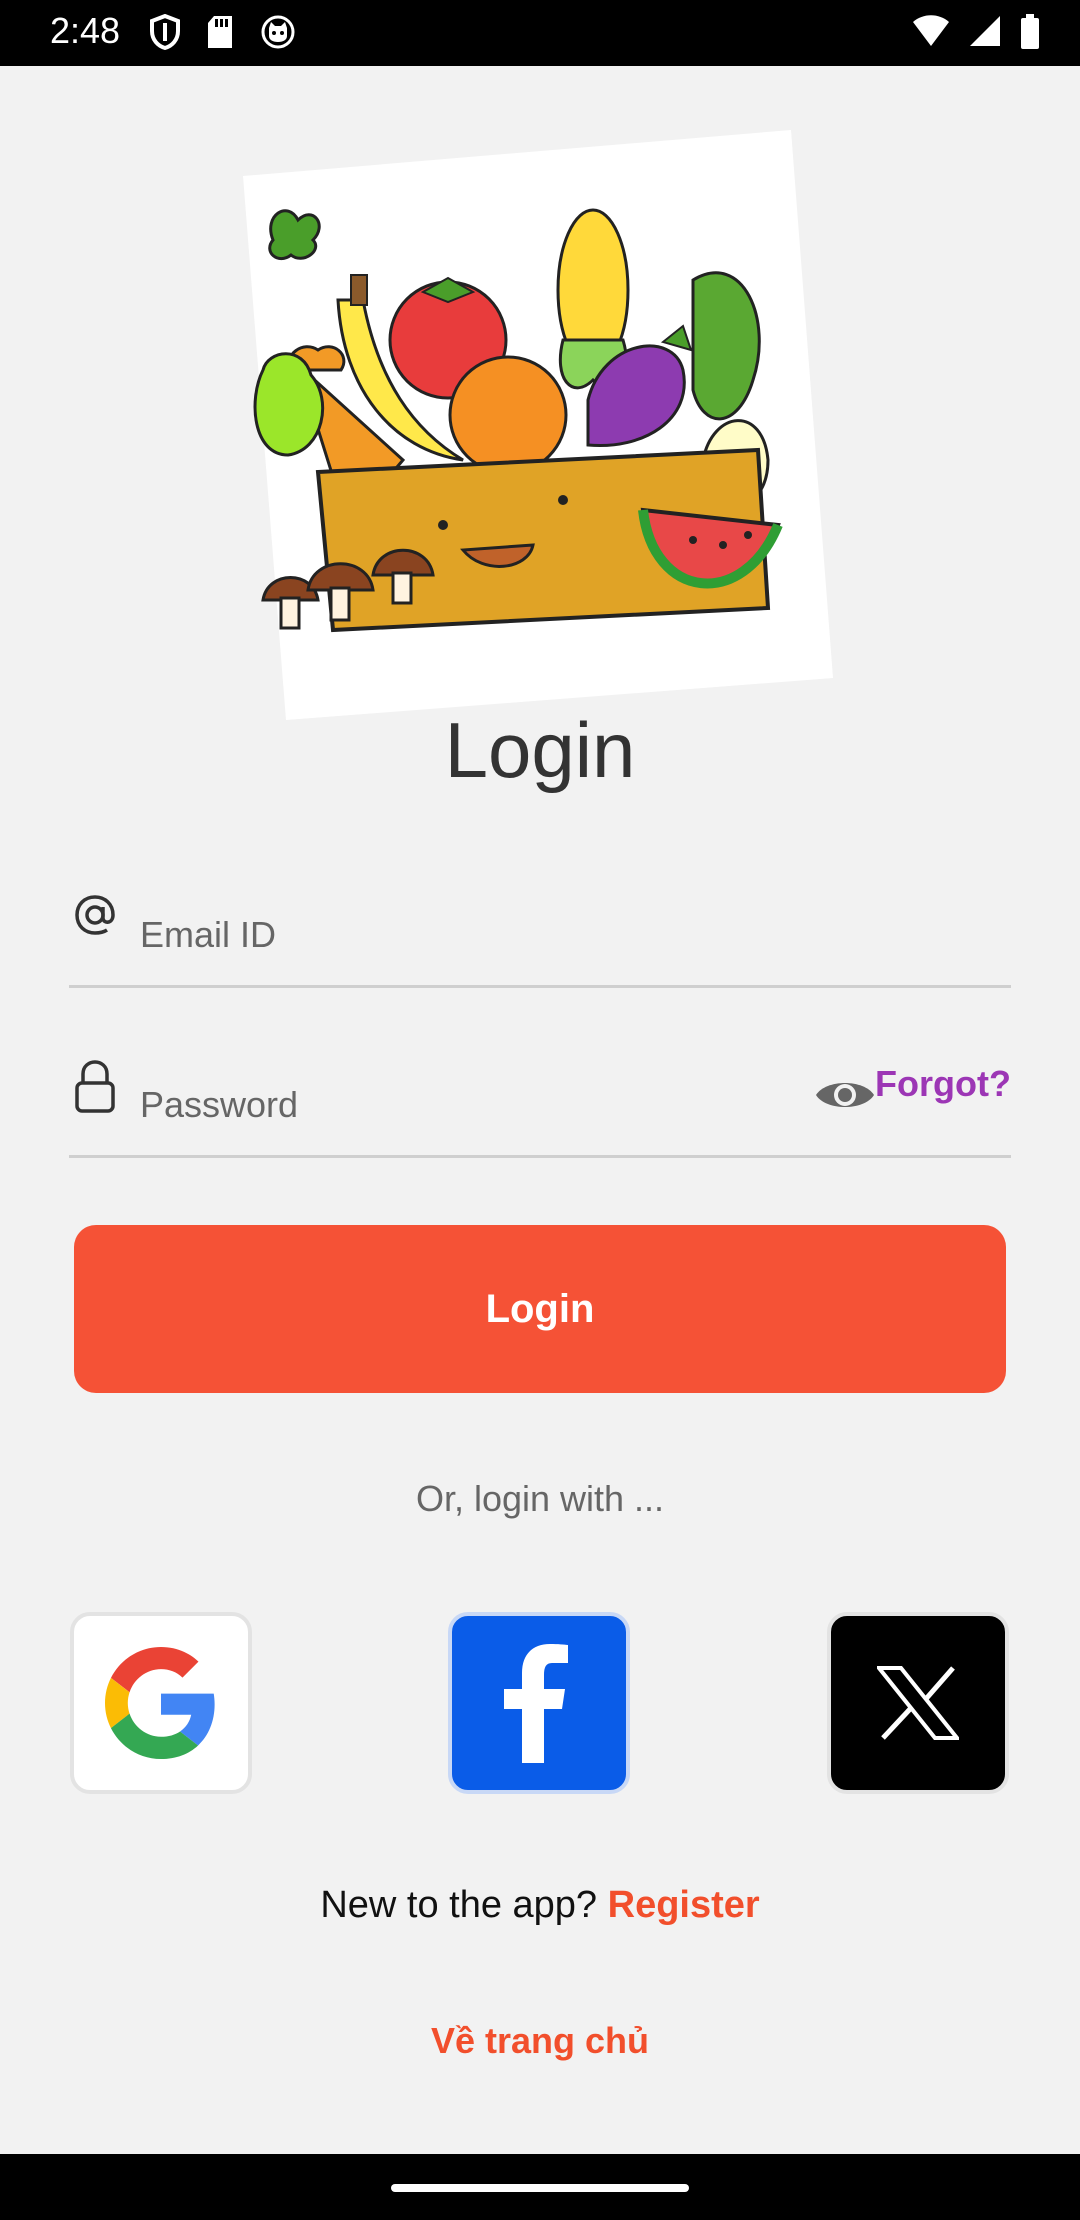 This screenshot has width=1080, height=2220. I want to click on home-indicator, so click(540, 2188).